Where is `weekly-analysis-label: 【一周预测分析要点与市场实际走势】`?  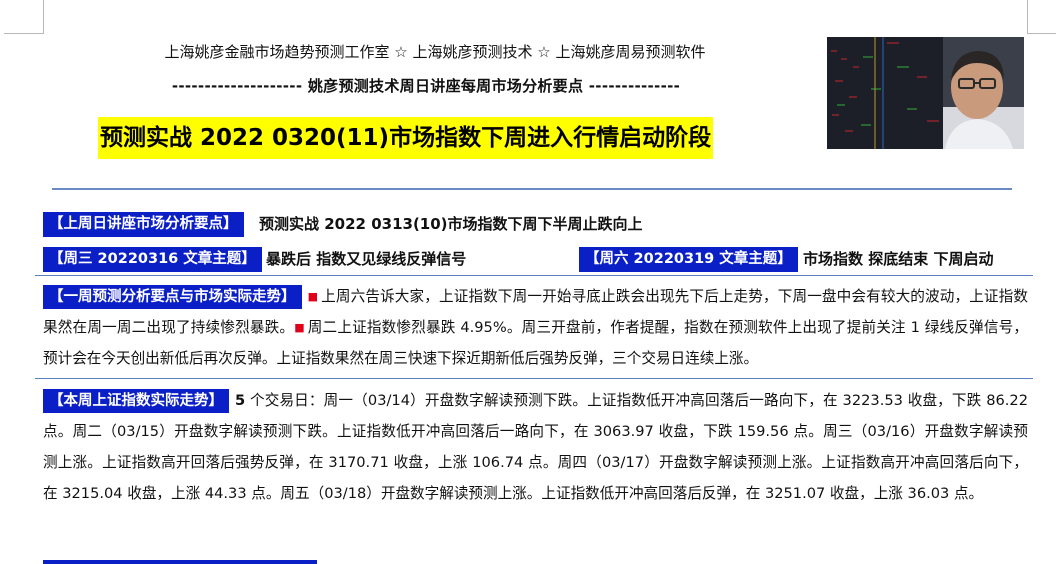
weekly-analysis-label: 【一周预测分析要点与市场实际走势】 is located at coordinates (172, 297).